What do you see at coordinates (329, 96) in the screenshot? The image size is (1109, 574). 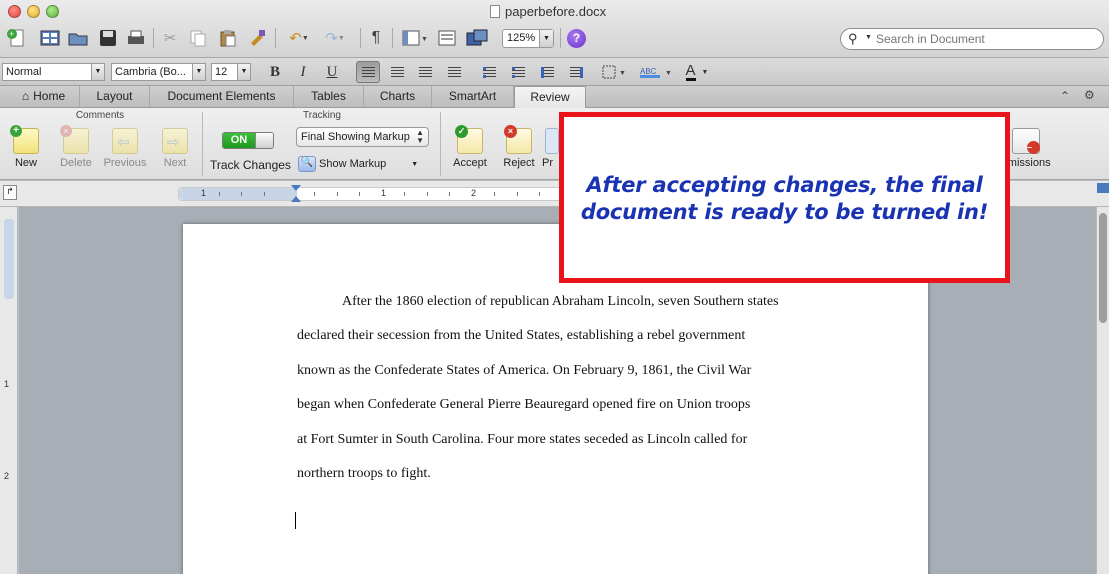 I see `tab-tables: Tables` at bounding box center [329, 96].